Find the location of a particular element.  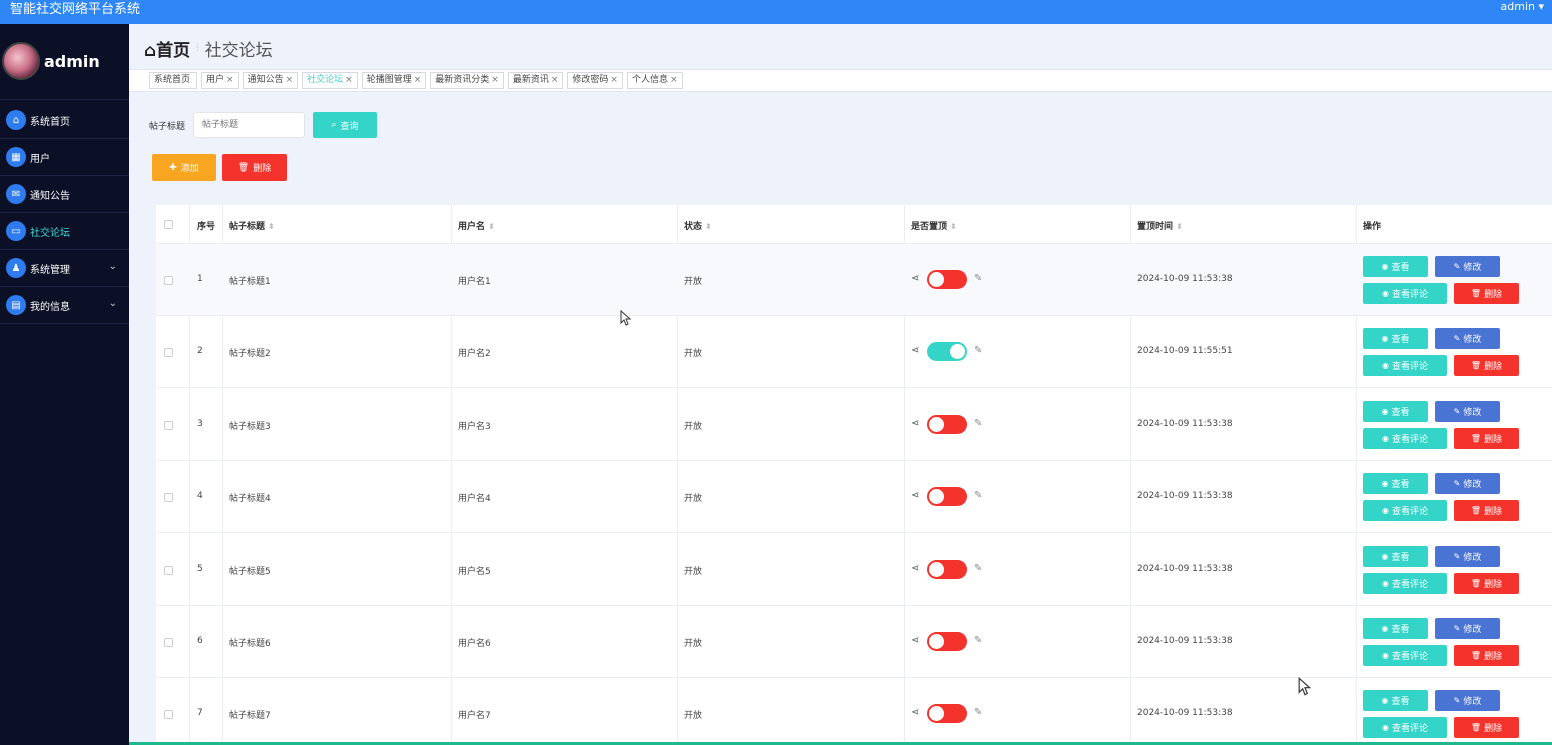

sidebar-item: ✉ 通知公告 is located at coordinates (64, 194).